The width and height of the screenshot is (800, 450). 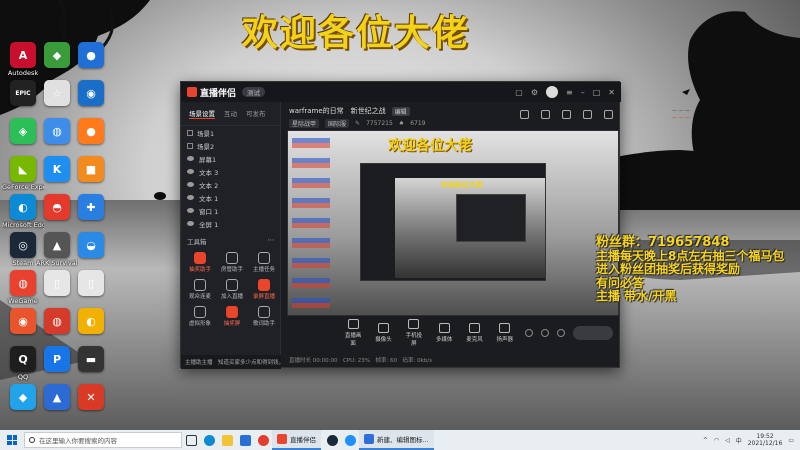 I want to click on menu-icon: ≡, so click(x=569, y=92).